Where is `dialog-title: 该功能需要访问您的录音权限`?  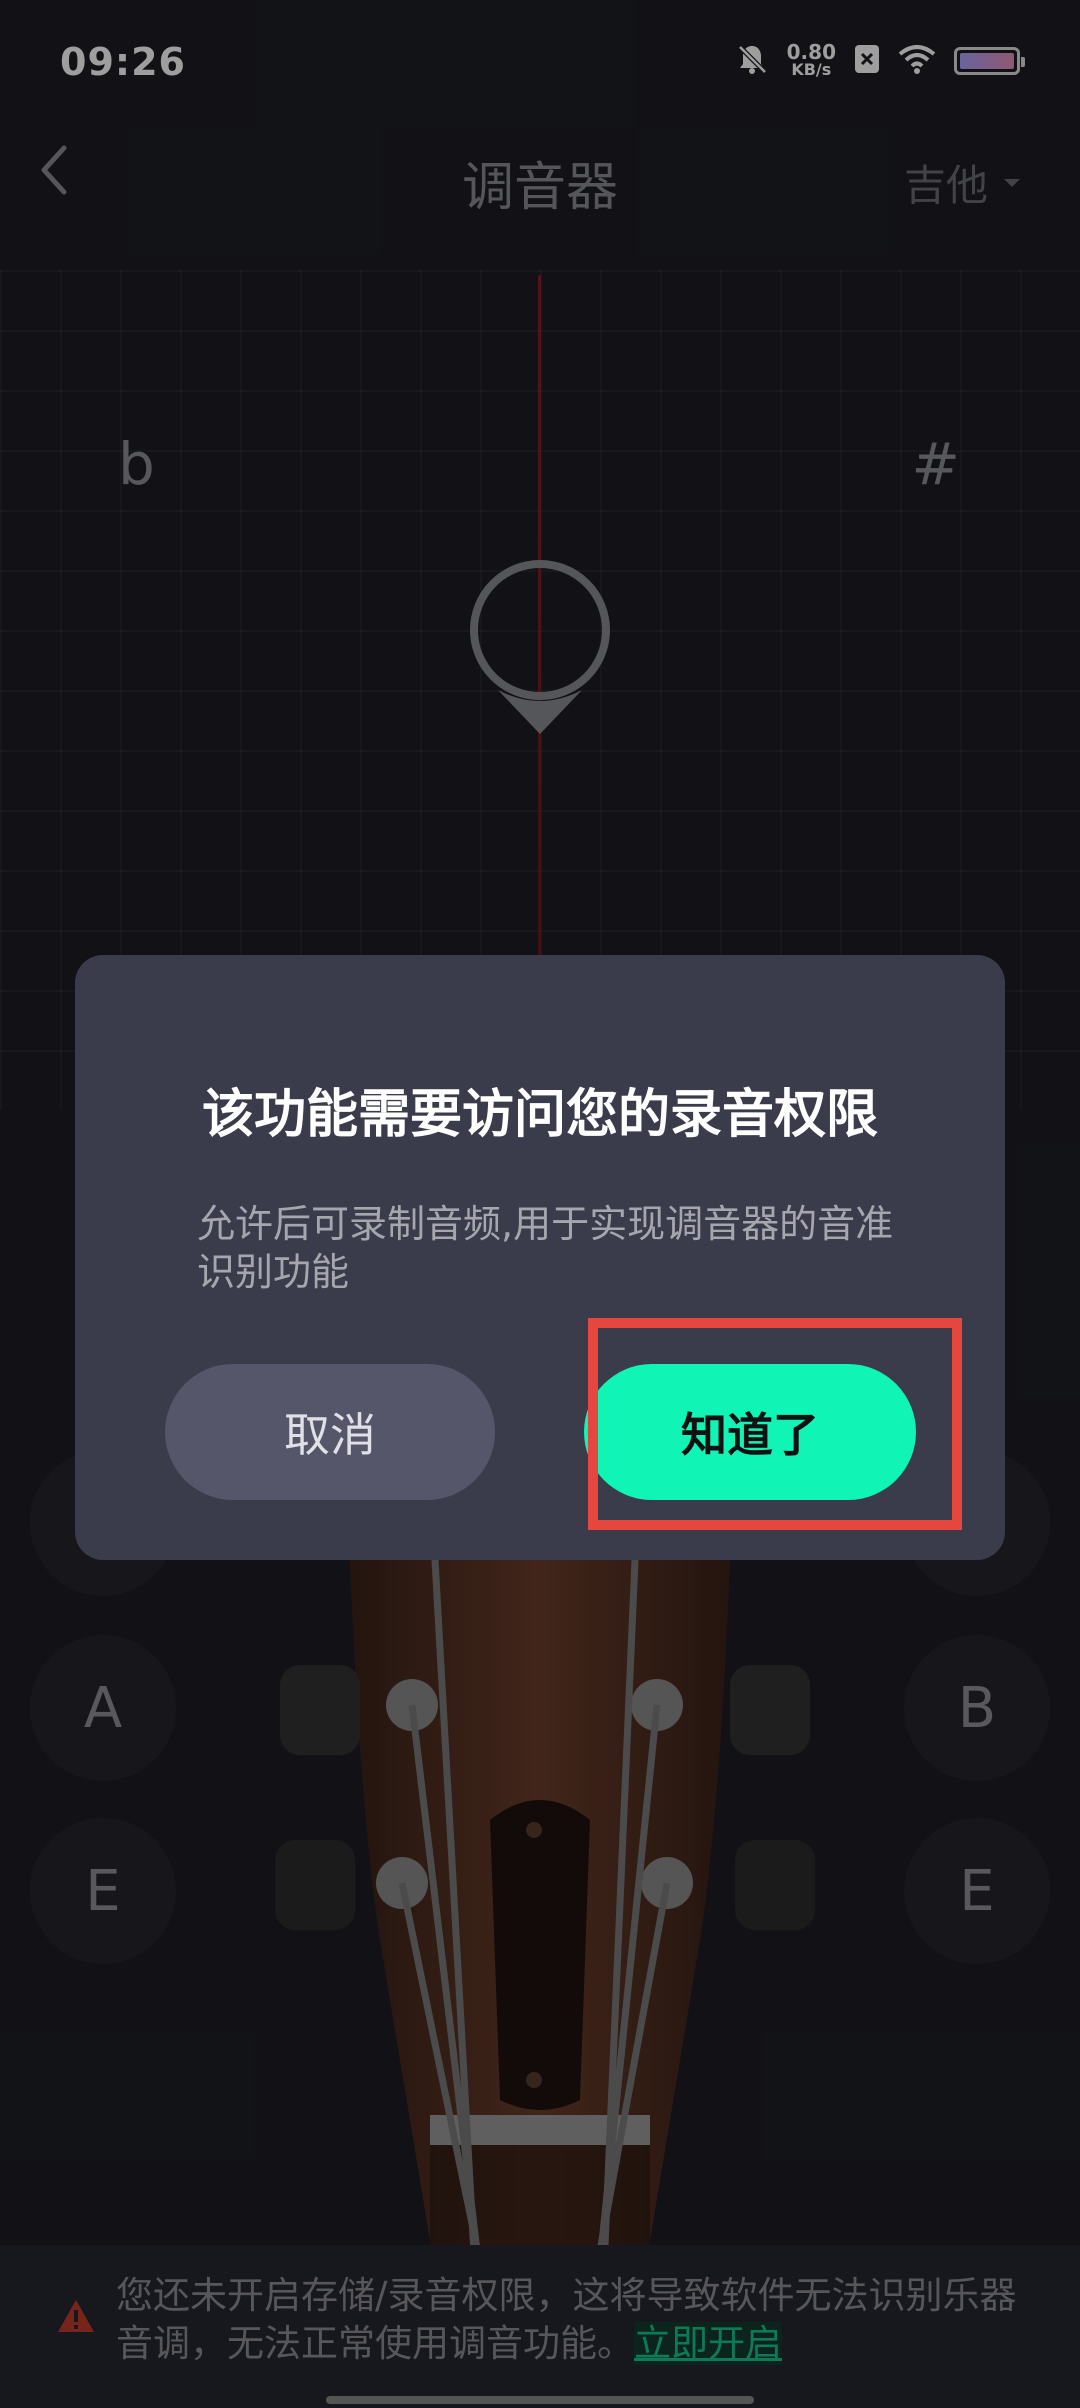
dialog-title: 该功能需要访问您的录音权限 is located at coordinates (539, 1115).